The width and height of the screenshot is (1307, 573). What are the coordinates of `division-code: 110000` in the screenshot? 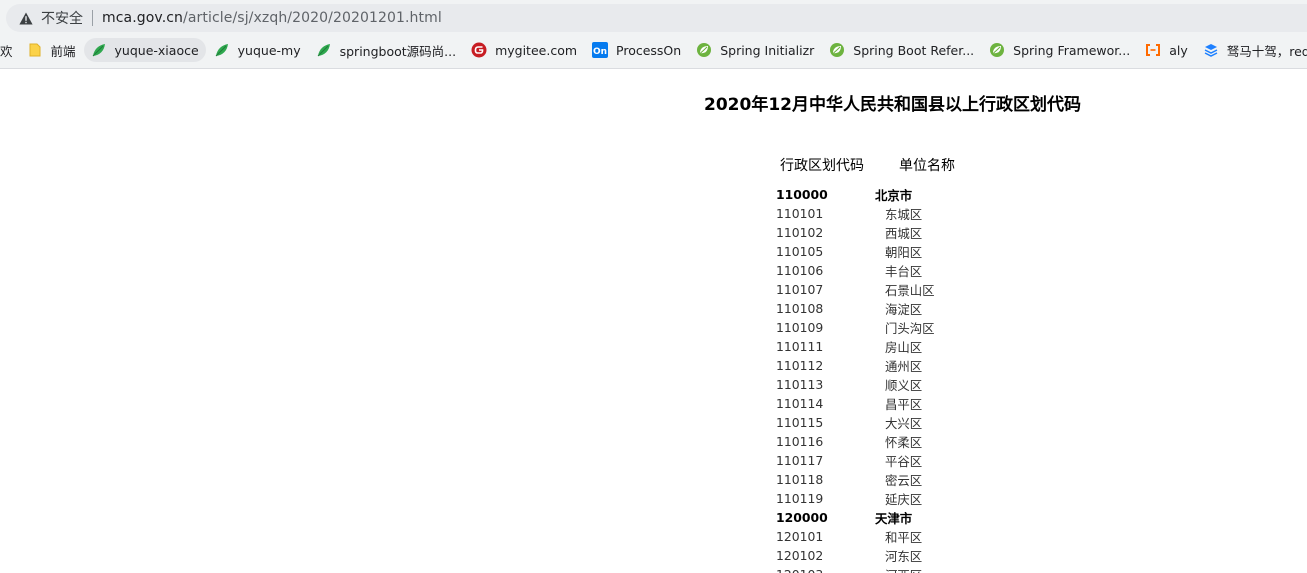 It's located at (802, 194).